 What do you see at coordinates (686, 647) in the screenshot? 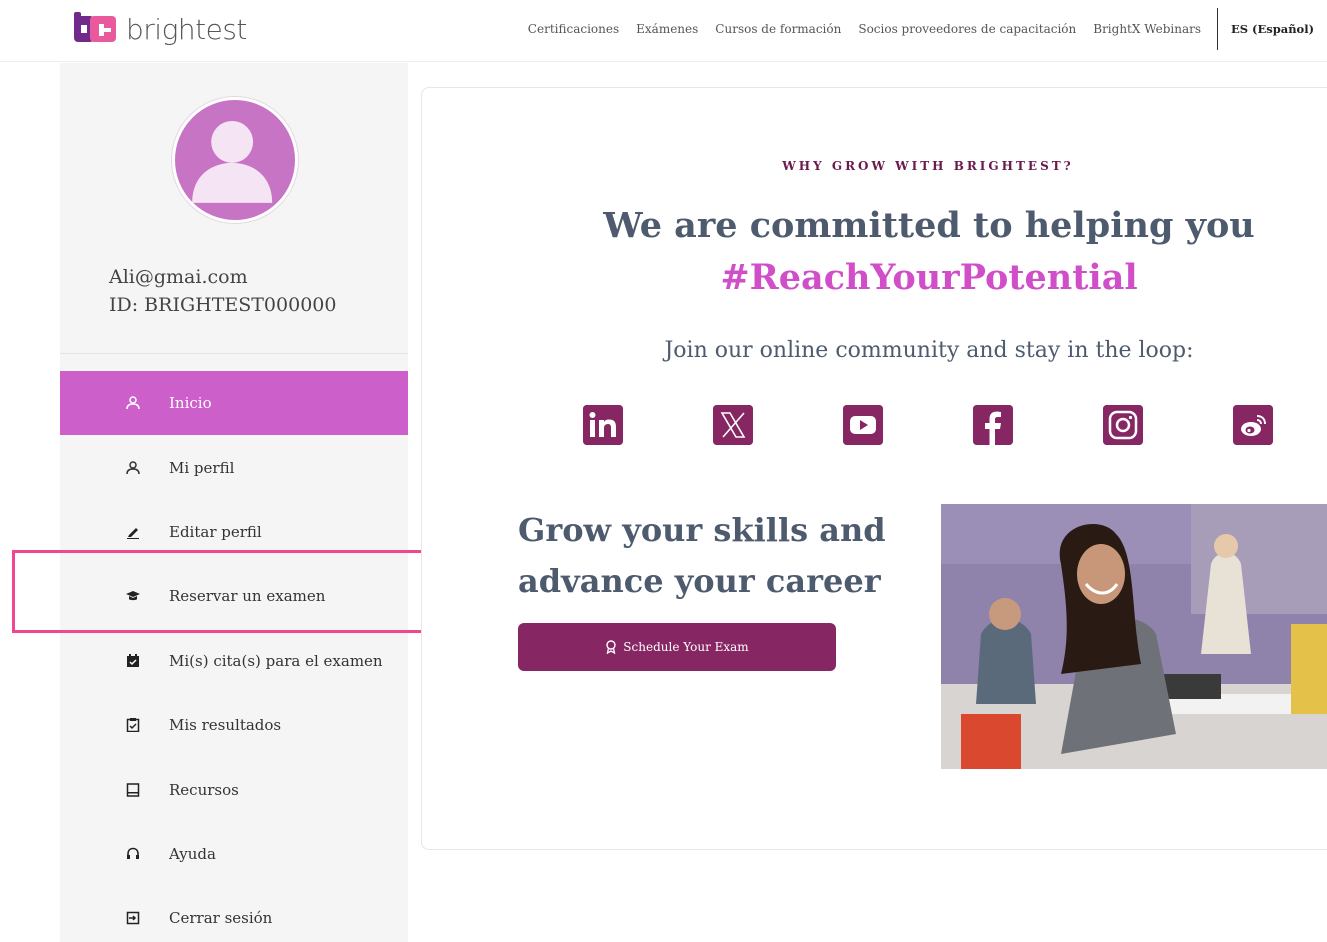
I see `schedule-exam-label: Schedule Your Exam` at bounding box center [686, 647].